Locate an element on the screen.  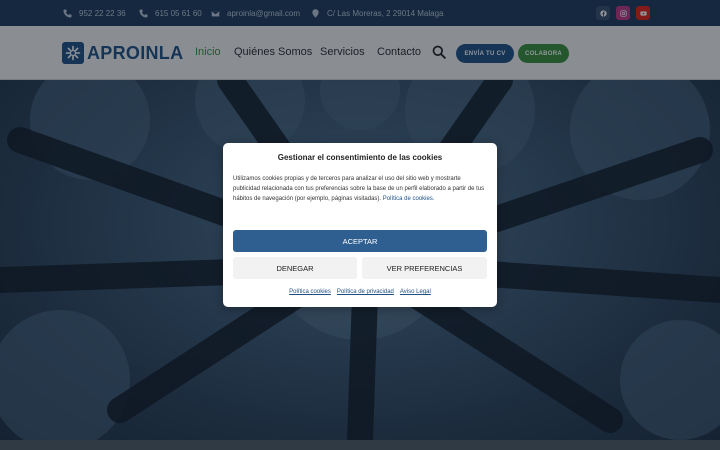
privacy-policy-link: Política de privacidad is located at coordinates (365, 292).